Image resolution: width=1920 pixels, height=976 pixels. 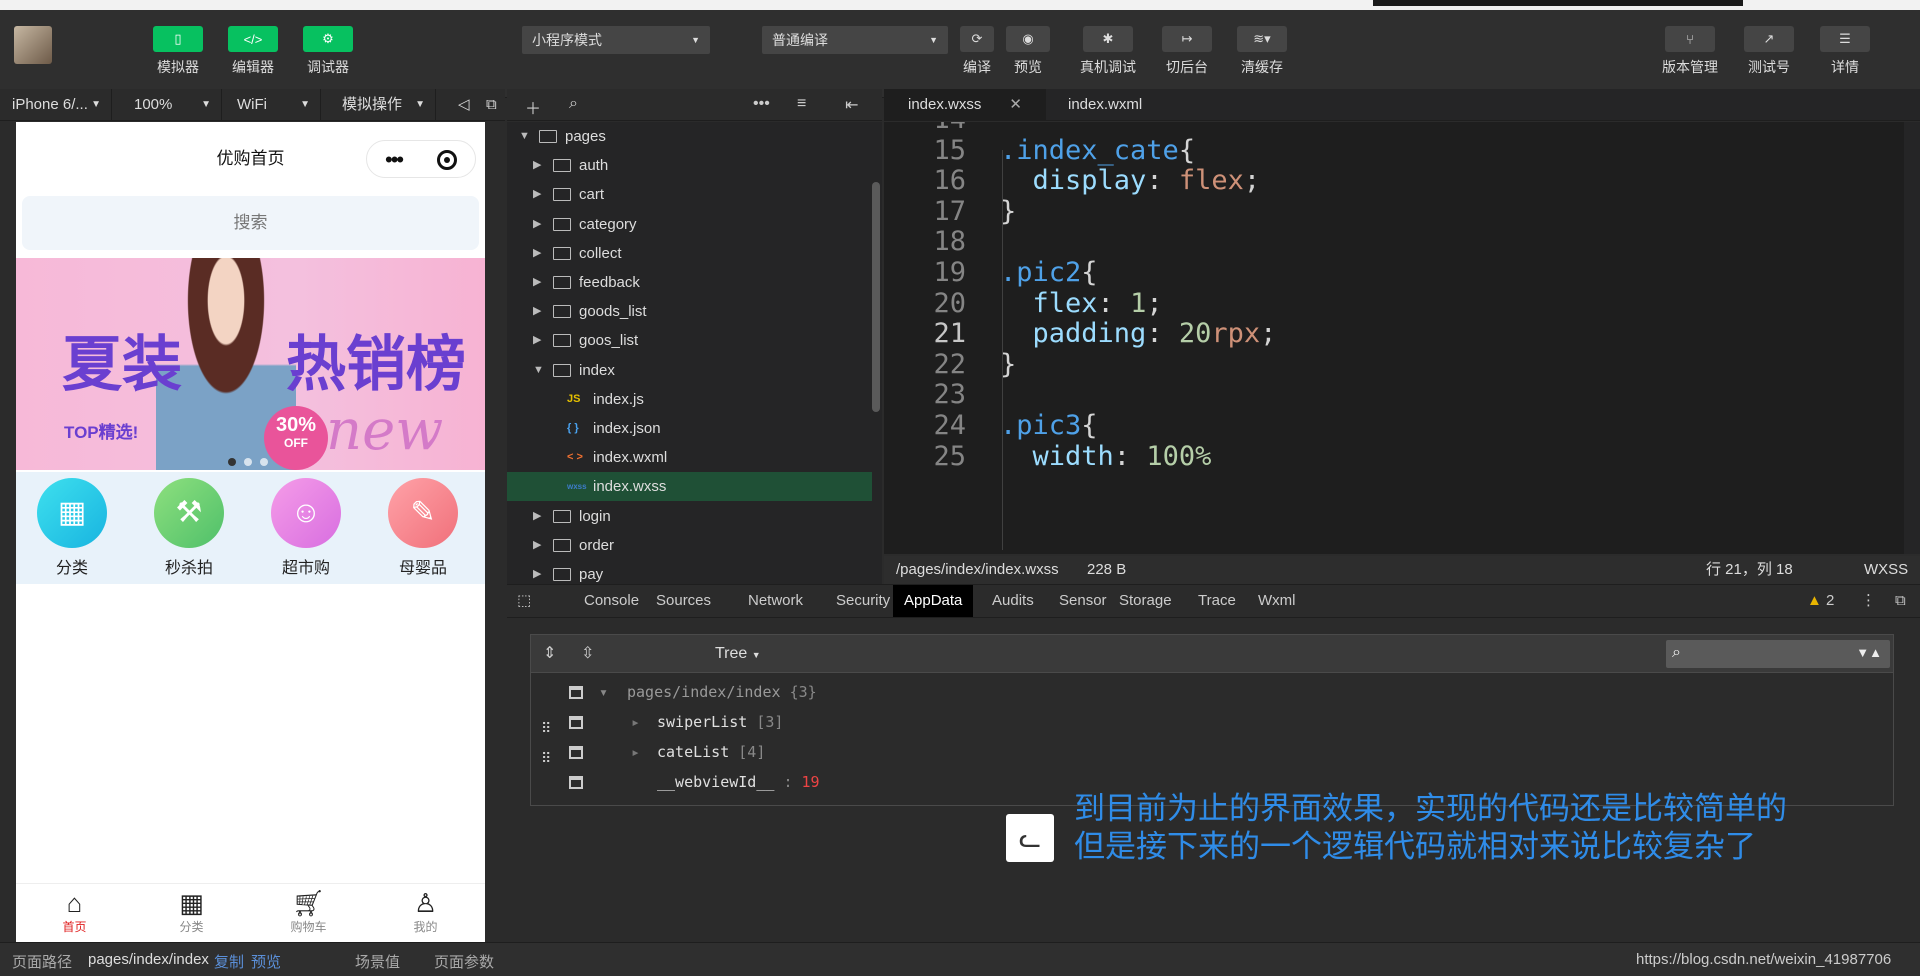 What do you see at coordinates (1081, 303) in the screenshot?
I see `code-line: flex: 1;` at bounding box center [1081, 303].